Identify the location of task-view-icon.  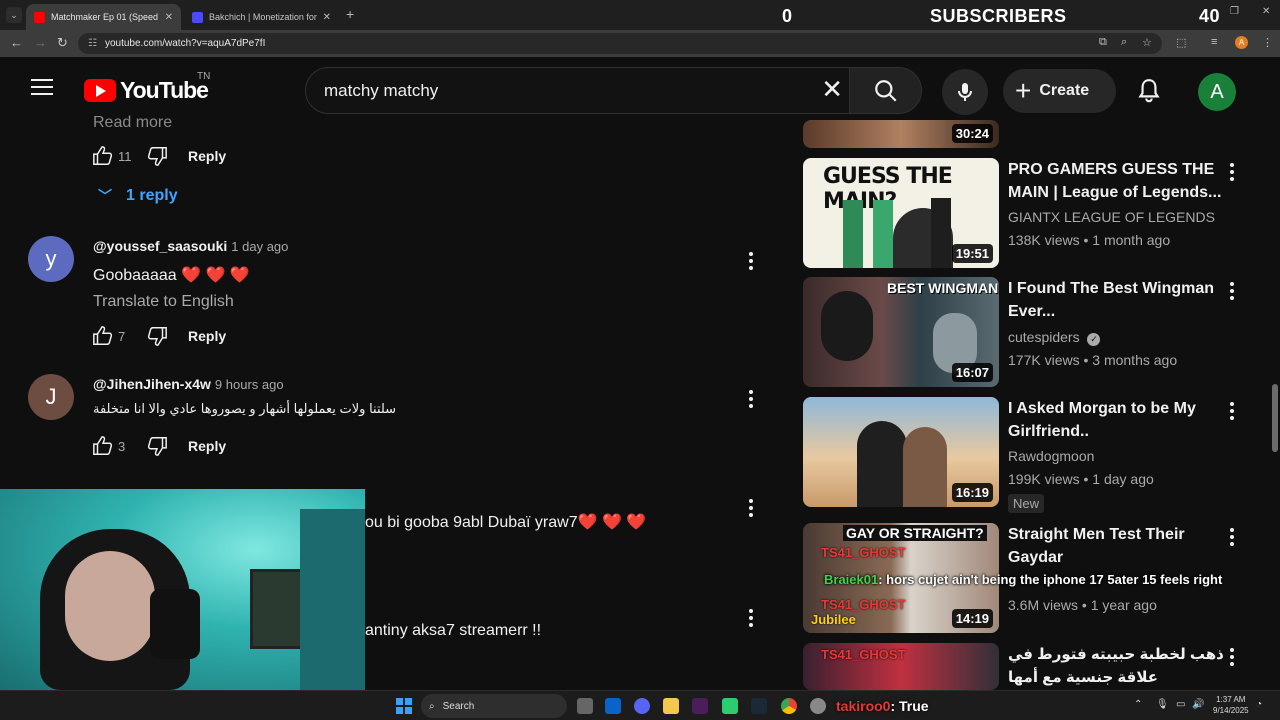
(585, 706).